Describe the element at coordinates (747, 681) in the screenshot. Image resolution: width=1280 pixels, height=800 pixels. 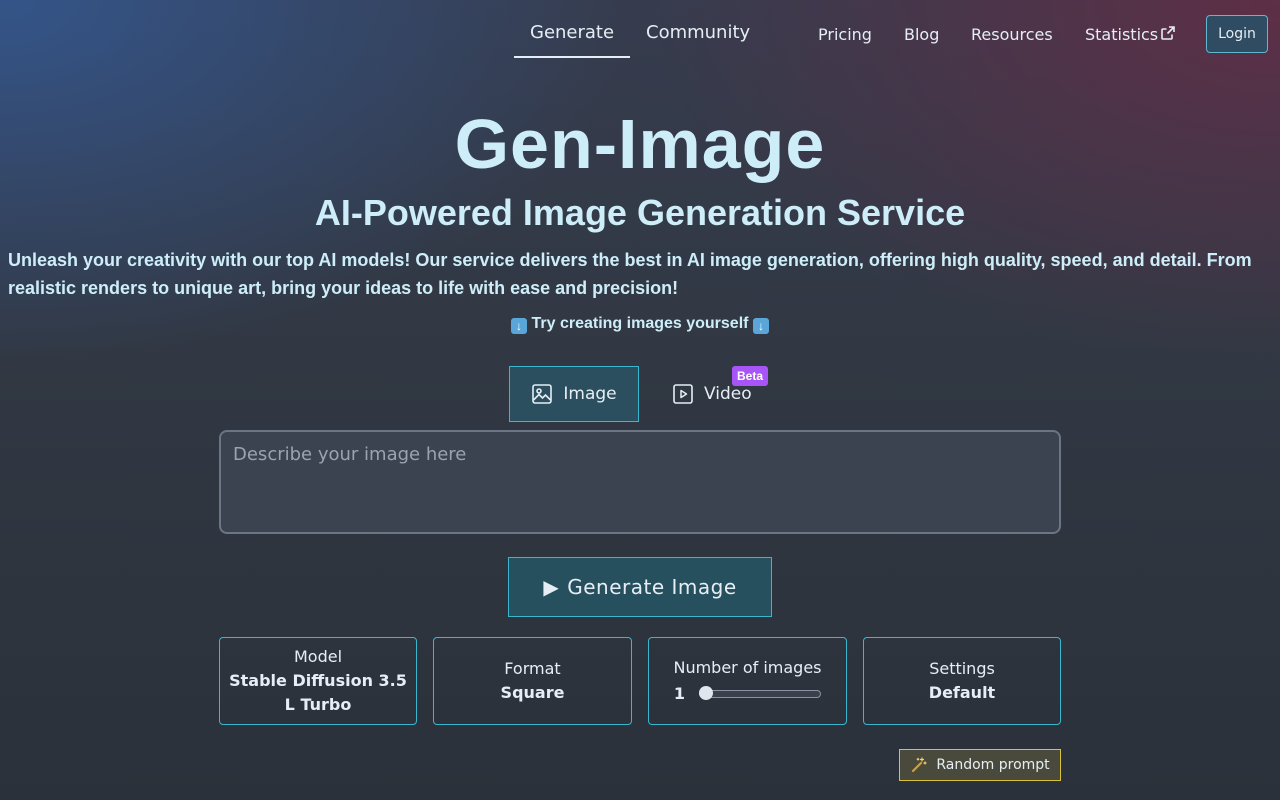
I see `number-of-images-control: Number of images 1` at that location.